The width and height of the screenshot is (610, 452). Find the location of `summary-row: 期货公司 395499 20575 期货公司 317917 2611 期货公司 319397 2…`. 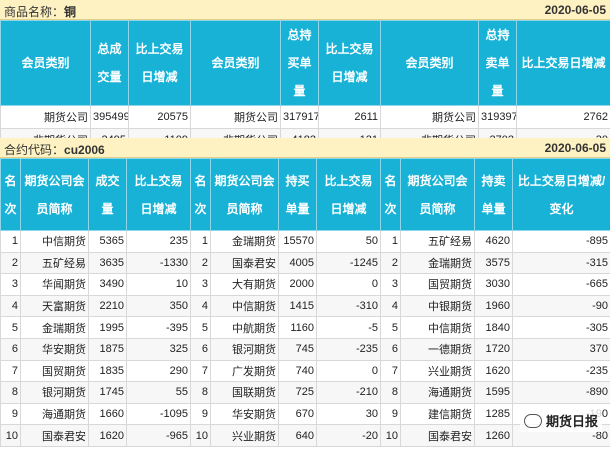

summary-row: 期货公司 395499 20575 期货公司 317917 2611 期货公司 319397 2… is located at coordinates (305, 117).